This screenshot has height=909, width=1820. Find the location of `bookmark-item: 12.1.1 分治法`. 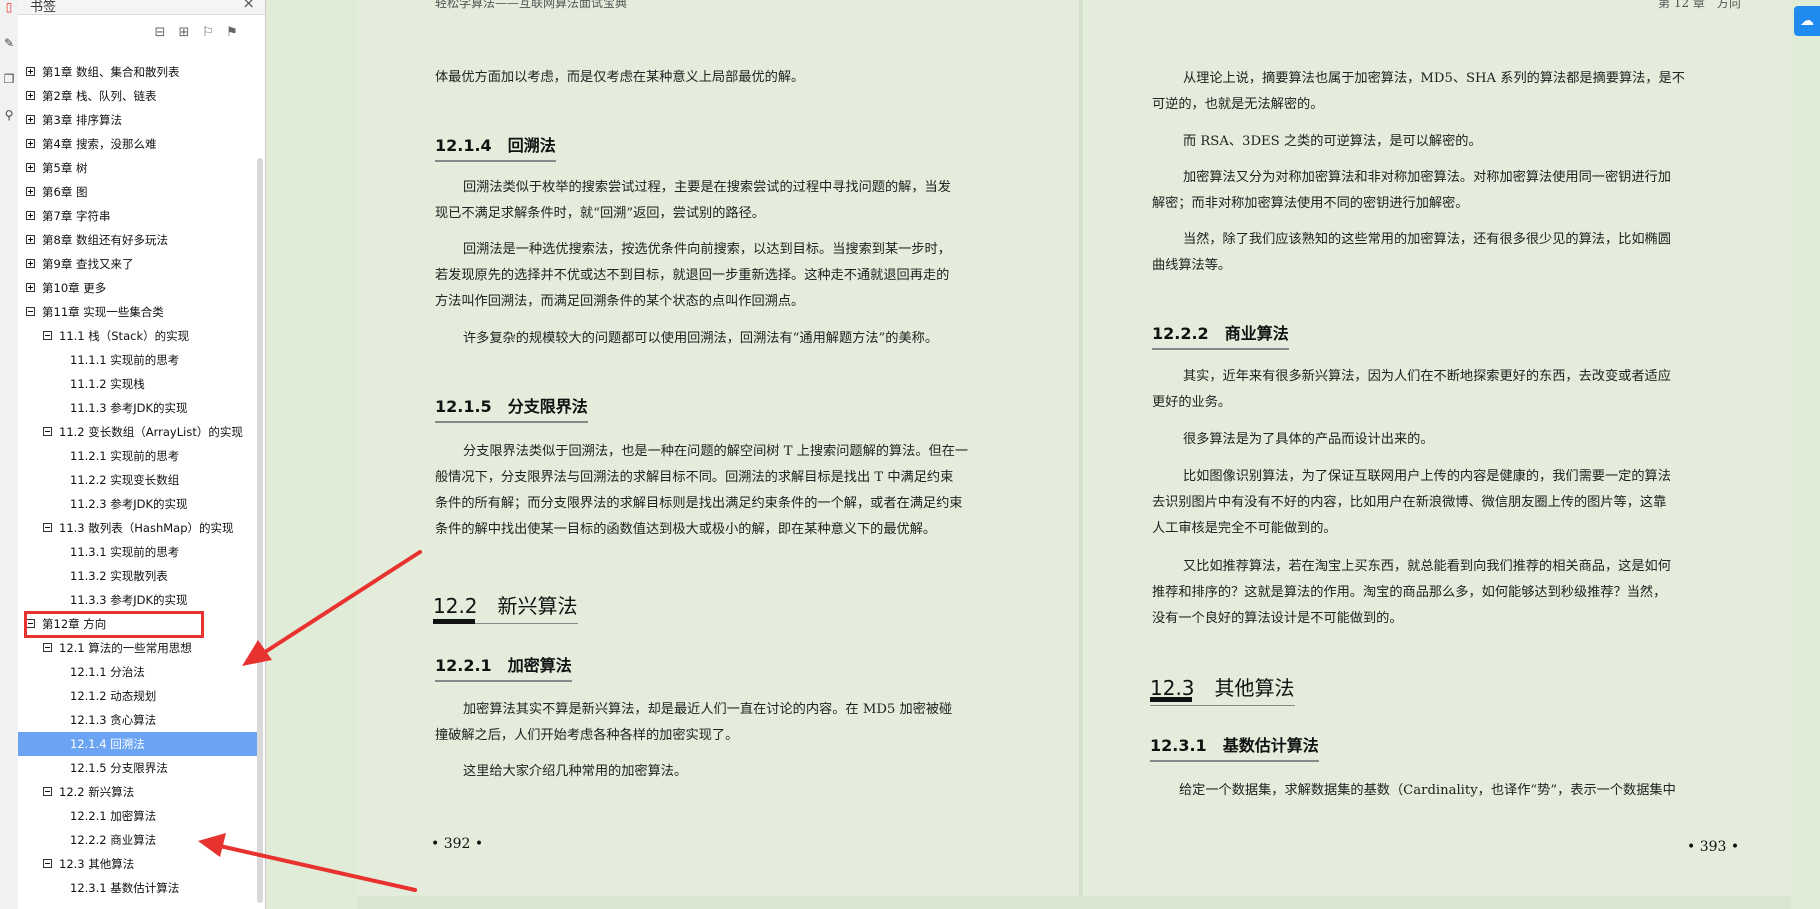

bookmark-item: 12.1.1 分治法 is located at coordinates (138, 672).